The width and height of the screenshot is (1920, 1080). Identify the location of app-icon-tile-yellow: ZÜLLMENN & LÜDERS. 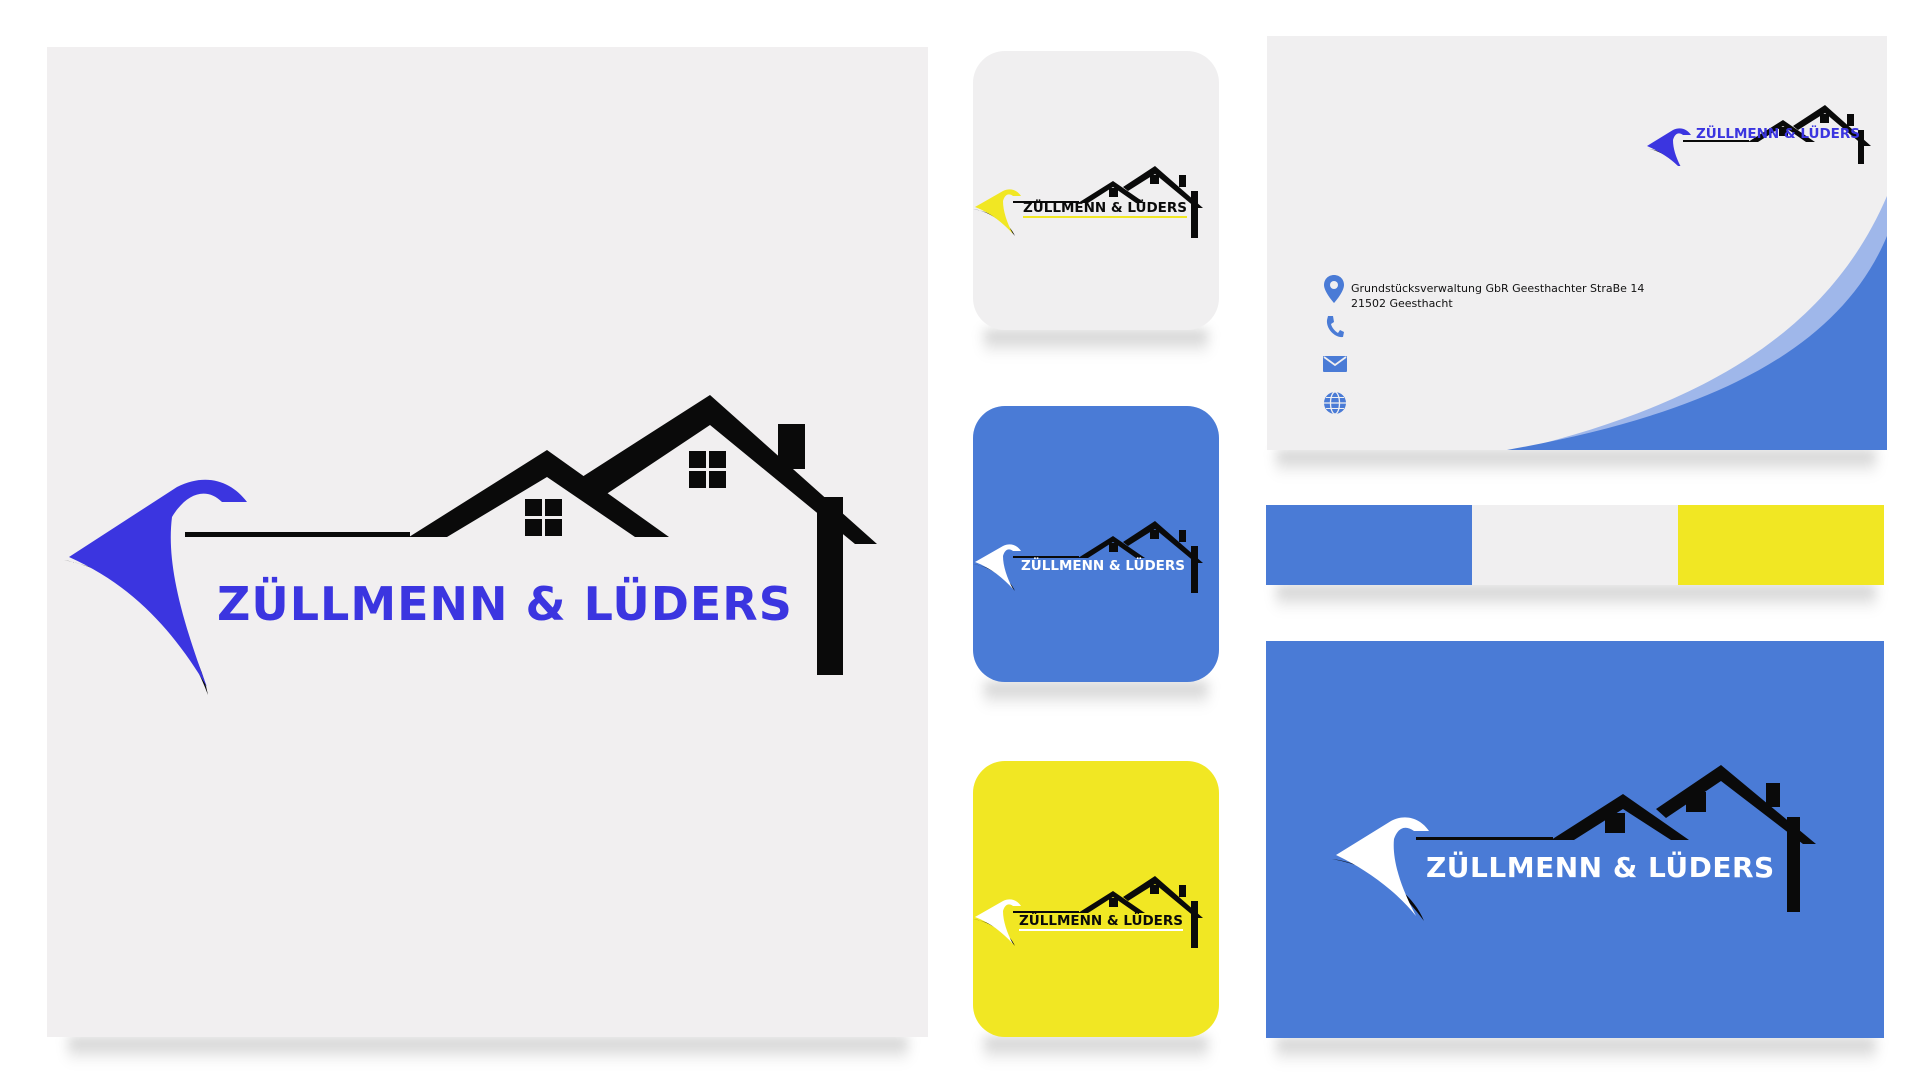
(1096, 899).